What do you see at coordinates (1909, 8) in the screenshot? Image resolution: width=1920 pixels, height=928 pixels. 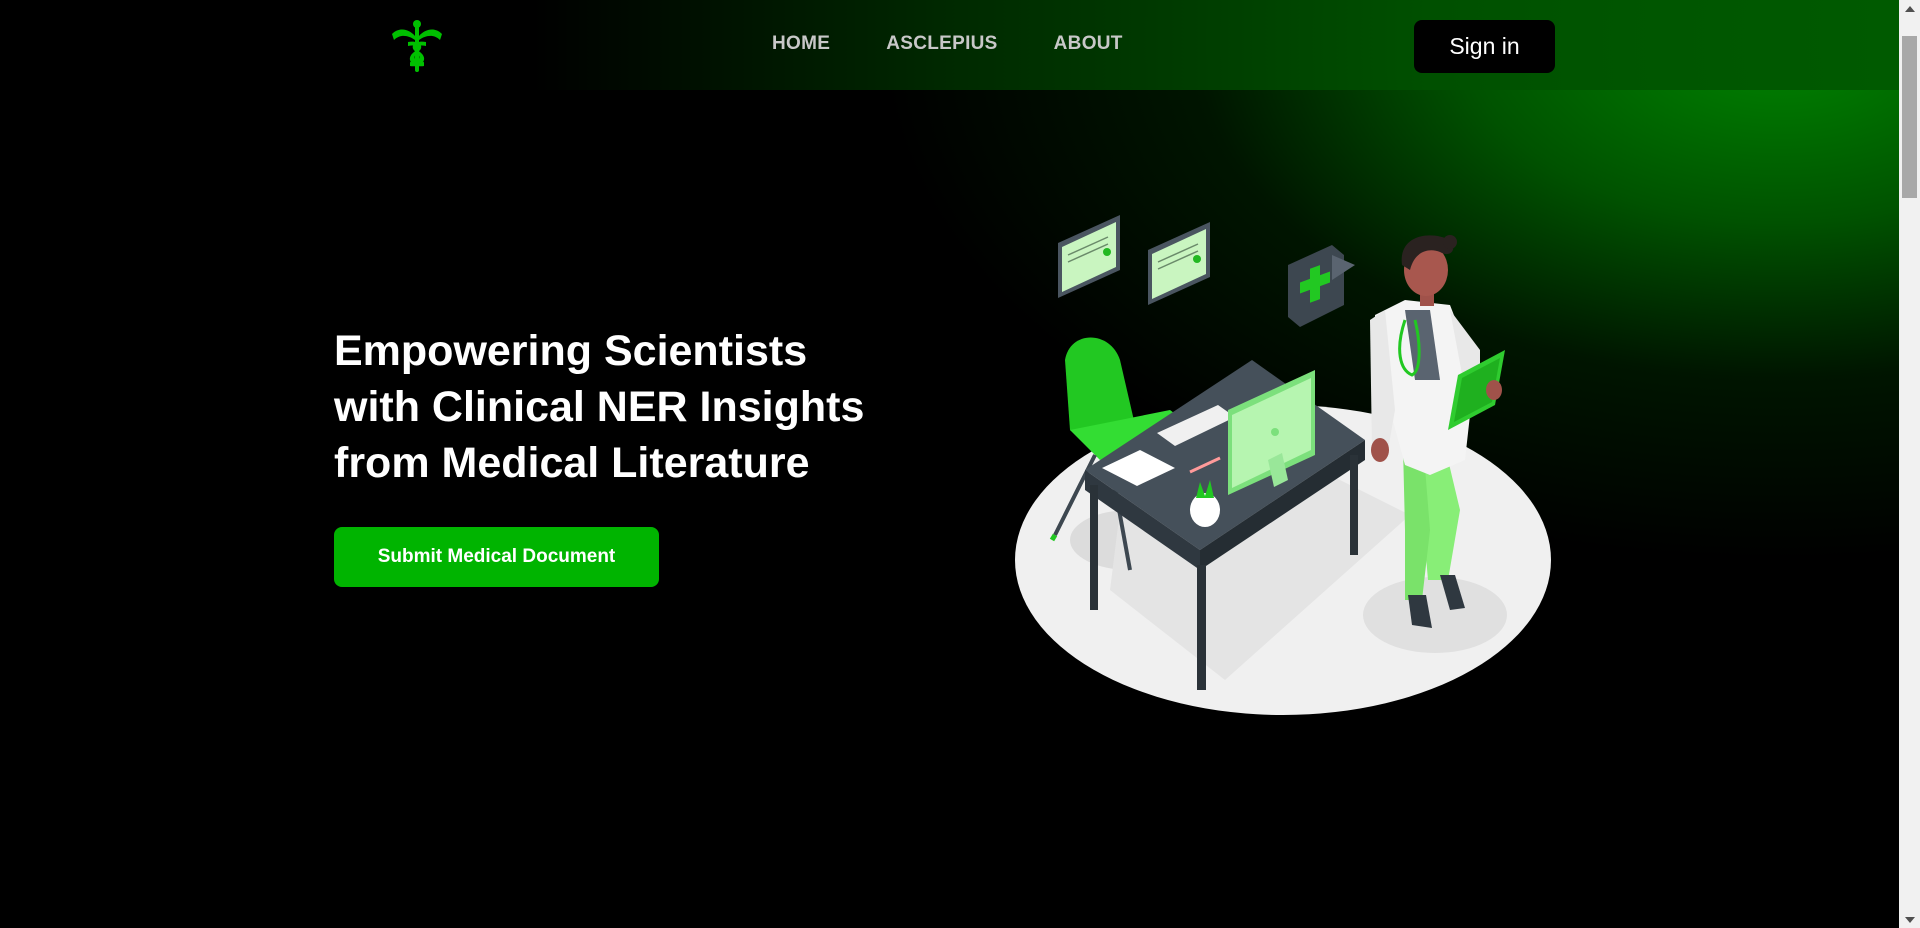 I see `scroll-up-icon` at bounding box center [1909, 8].